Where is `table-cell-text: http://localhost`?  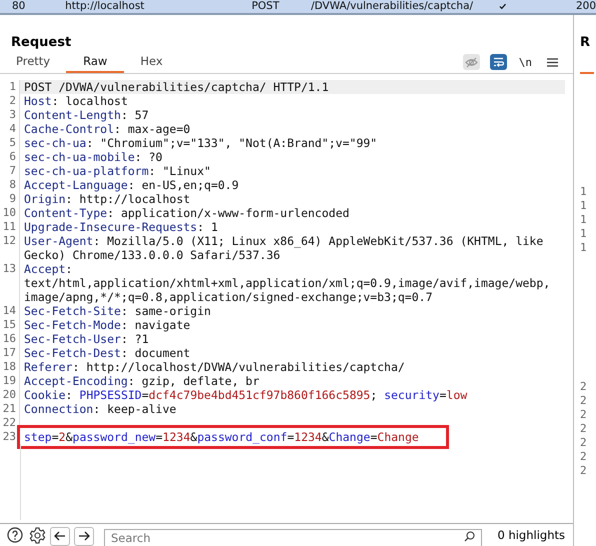 table-cell-text: http://localhost is located at coordinates (105, 6).